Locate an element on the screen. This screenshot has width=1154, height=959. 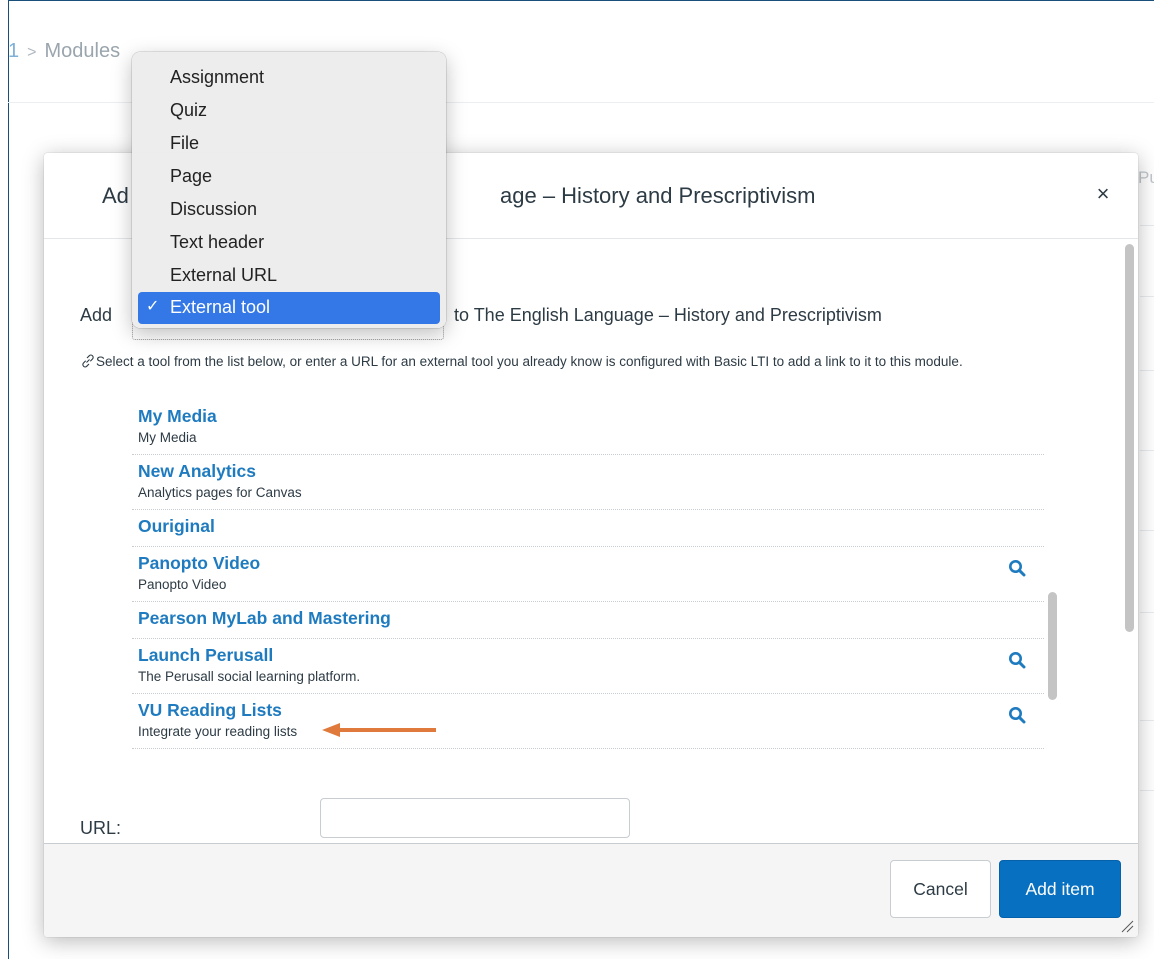
menu-item-discussion: Discussion is located at coordinates (289, 209).